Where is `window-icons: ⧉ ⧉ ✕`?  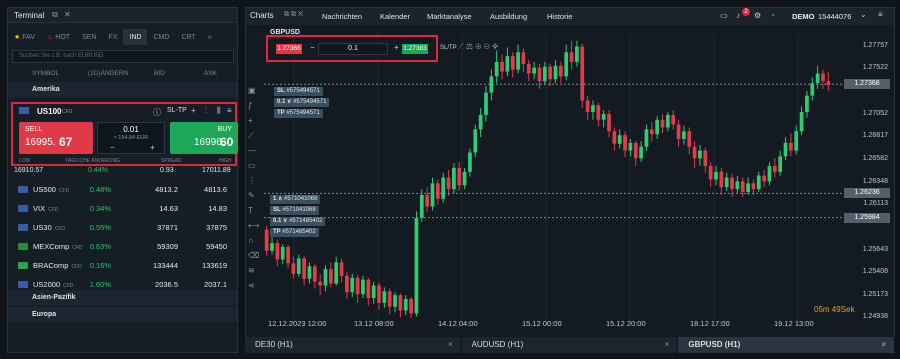 window-icons: ⧉ ⧉ ✕ is located at coordinates (293, 15).